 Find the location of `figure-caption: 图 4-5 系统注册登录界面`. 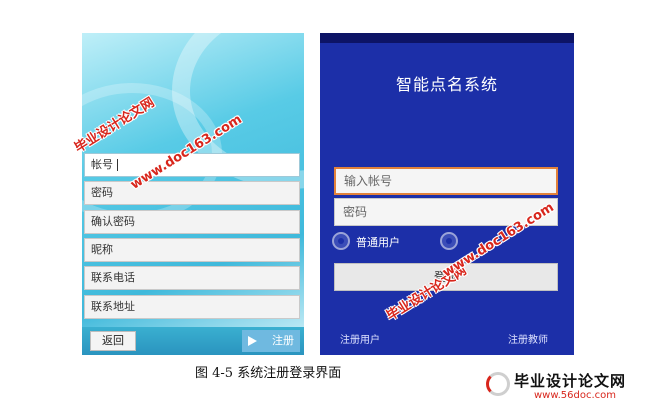

figure-caption: 图 4-5 系统注册登录界面 is located at coordinates (268, 373).